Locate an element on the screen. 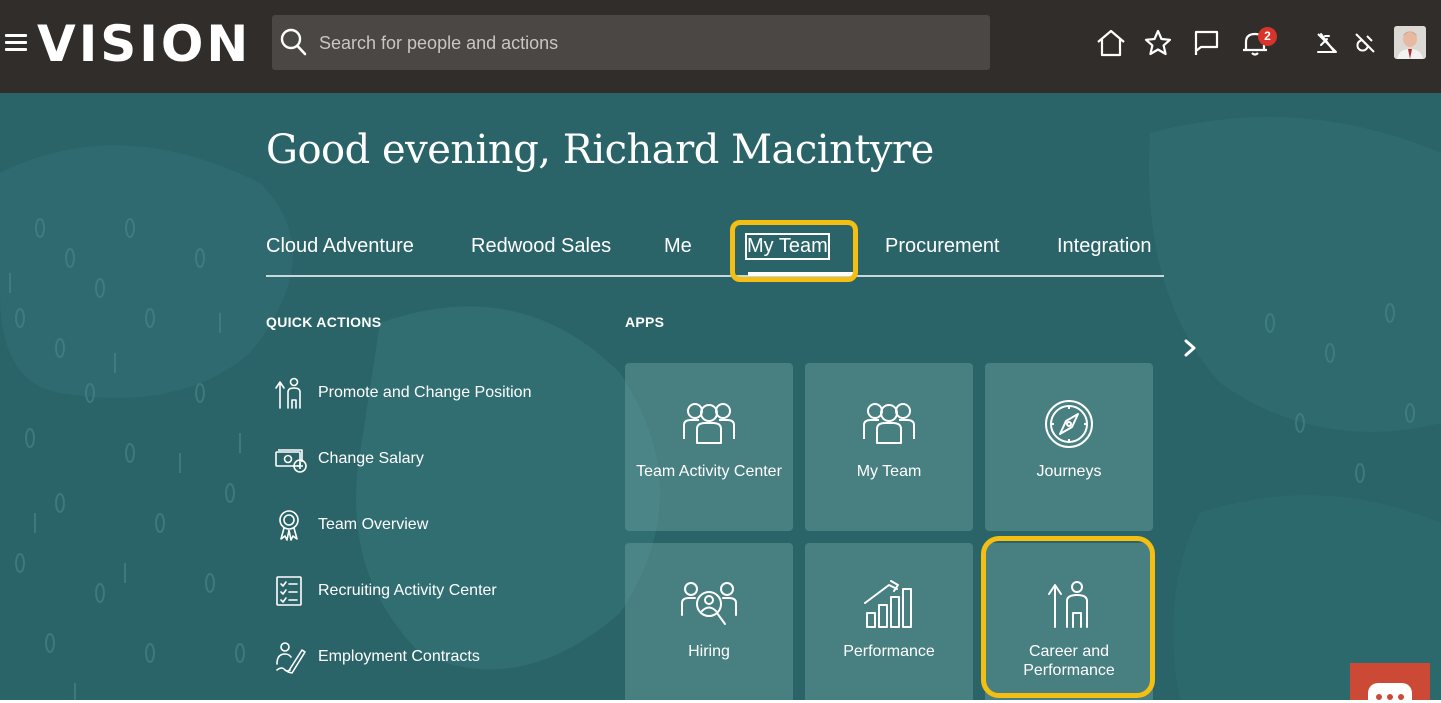 The width and height of the screenshot is (1441, 703). quick-action-label: Team Overview is located at coordinates (373, 524).